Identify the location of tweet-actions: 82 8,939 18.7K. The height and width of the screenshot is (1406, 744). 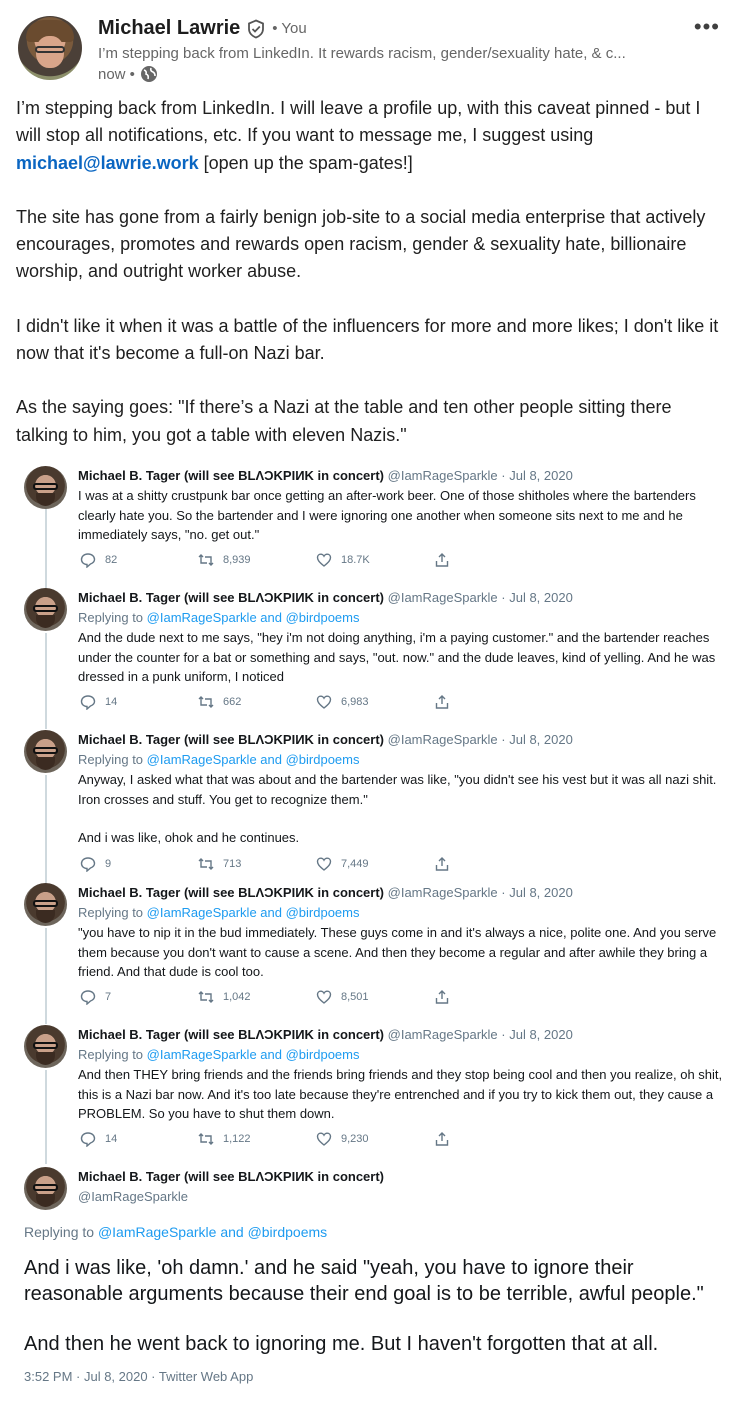
(316, 560).